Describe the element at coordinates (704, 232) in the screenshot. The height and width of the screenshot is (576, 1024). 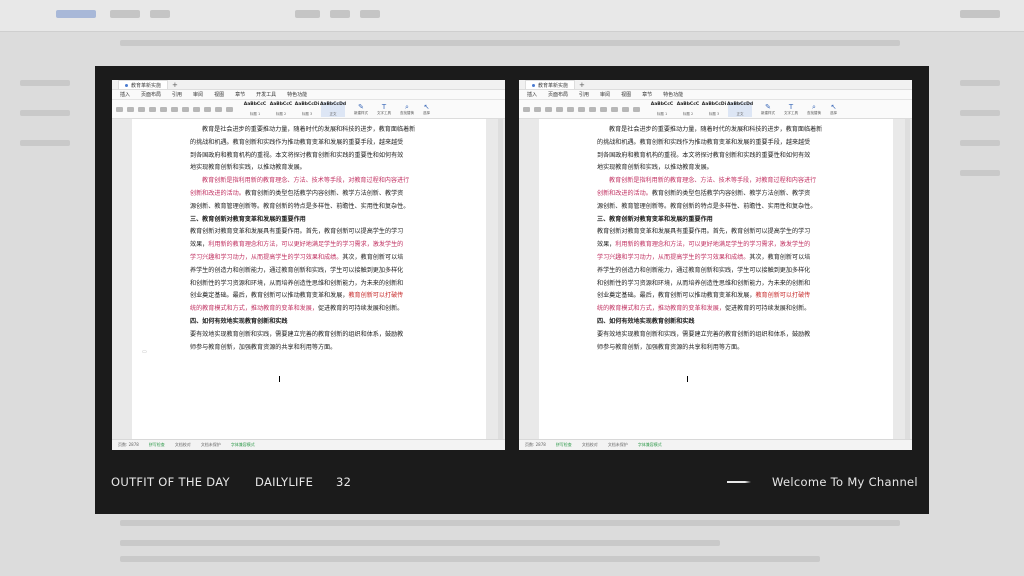
I see `text-line: 教育创新对教育变革和发展具有重要作用。首先，教育创新可以提高学生的学习` at that location.